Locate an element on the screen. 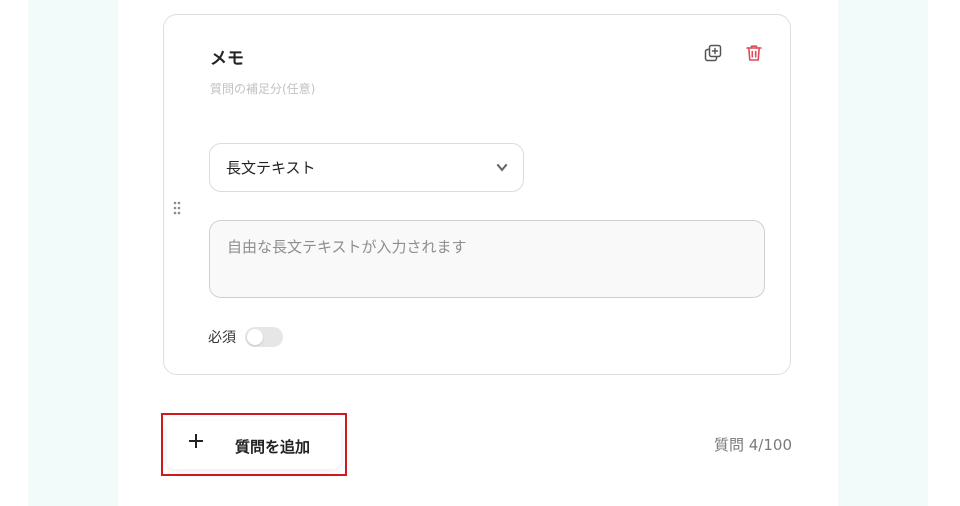 The height and width of the screenshot is (506, 960). question-type-selected-value: 長文テキスト is located at coordinates (271, 168).